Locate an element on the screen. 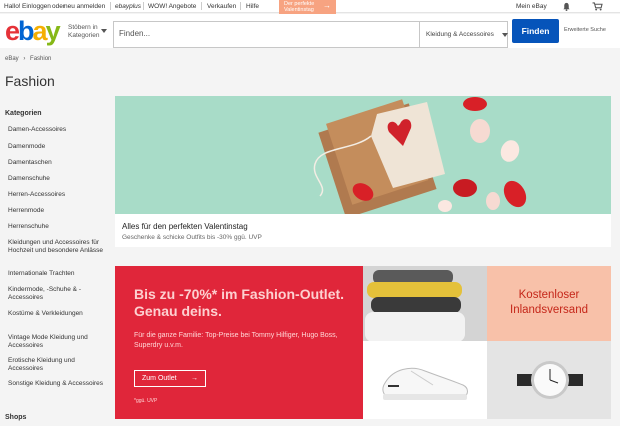  watch-tile is located at coordinates (549, 380).